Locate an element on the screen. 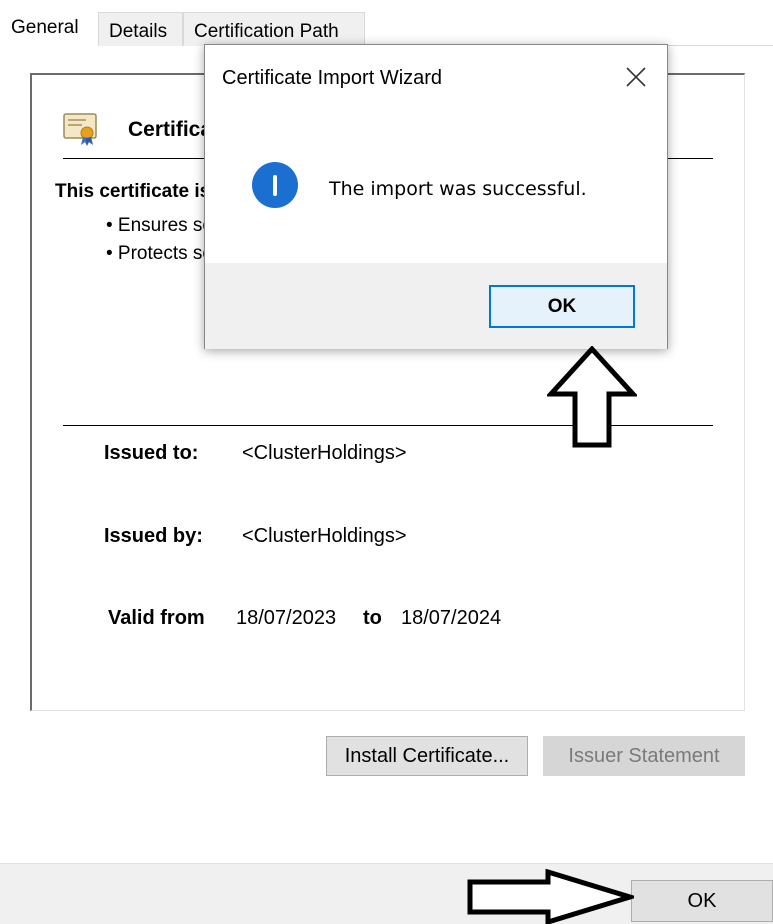 The width and height of the screenshot is (773, 924). tab-general: General is located at coordinates (49, 27).